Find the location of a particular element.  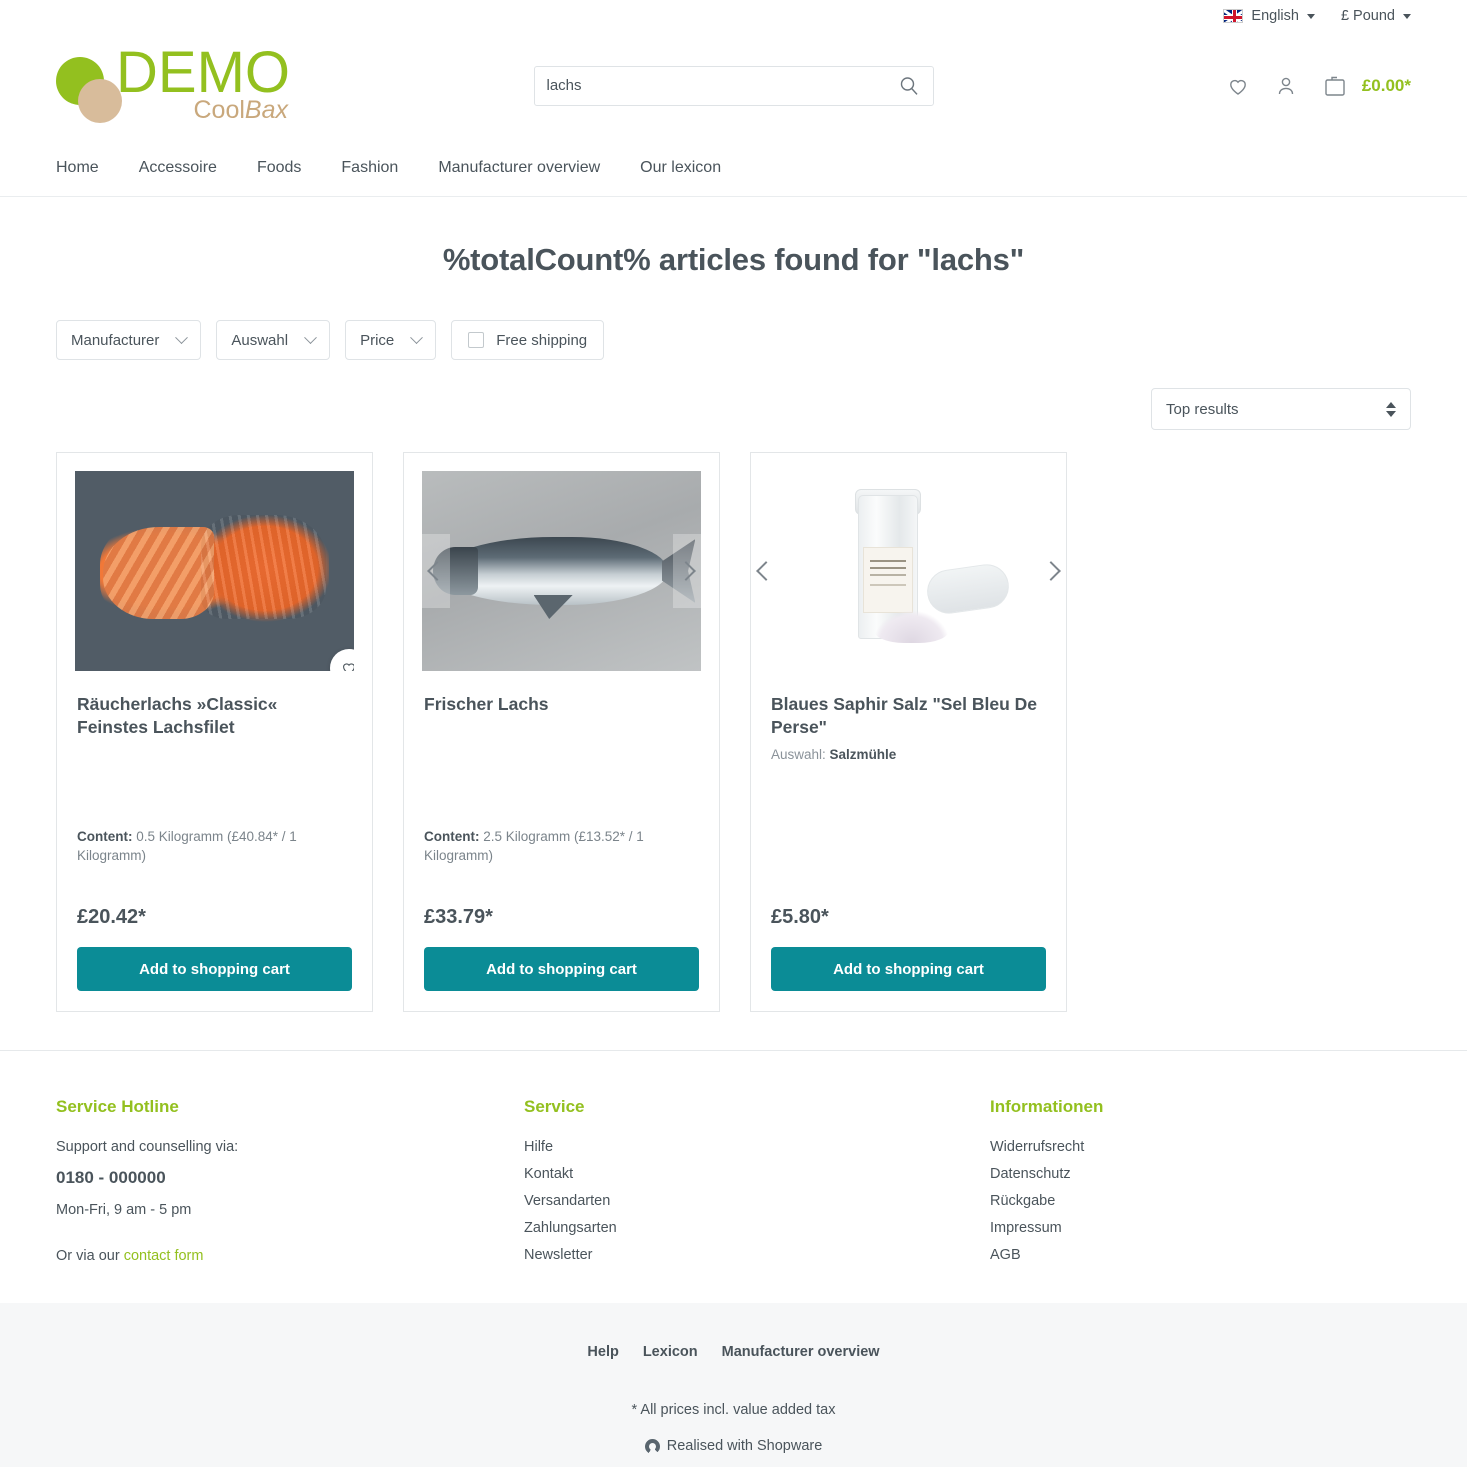

shopware-logo-icon is located at coordinates (652, 1446).